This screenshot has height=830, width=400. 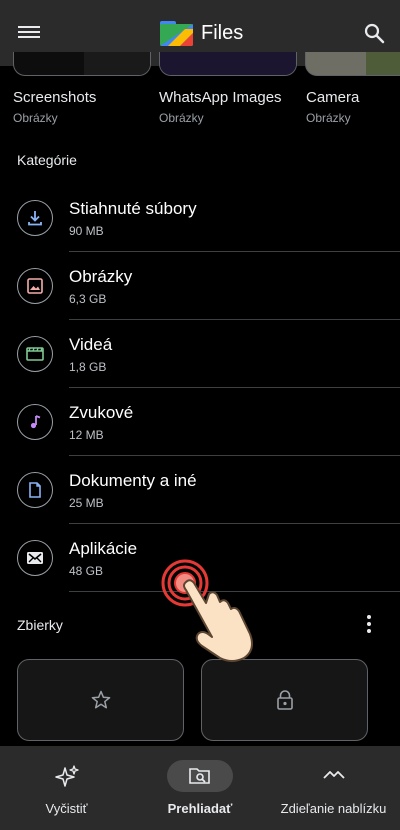 What do you see at coordinates (222, 33) in the screenshot?
I see `app-title: Files` at bounding box center [222, 33].